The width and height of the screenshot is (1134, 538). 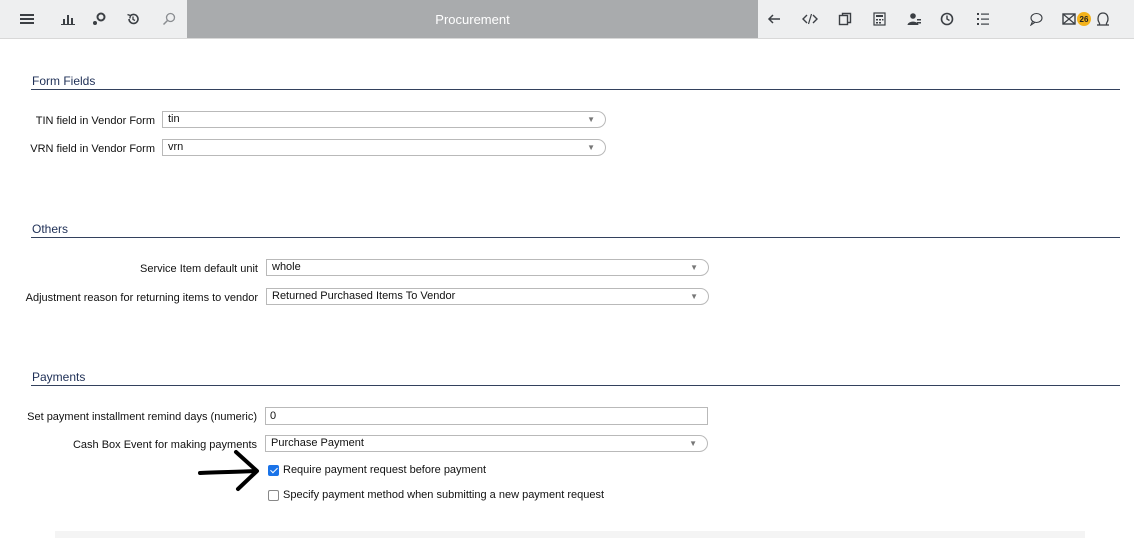 What do you see at coordinates (947, 19) in the screenshot?
I see `clock-icon` at bounding box center [947, 19].